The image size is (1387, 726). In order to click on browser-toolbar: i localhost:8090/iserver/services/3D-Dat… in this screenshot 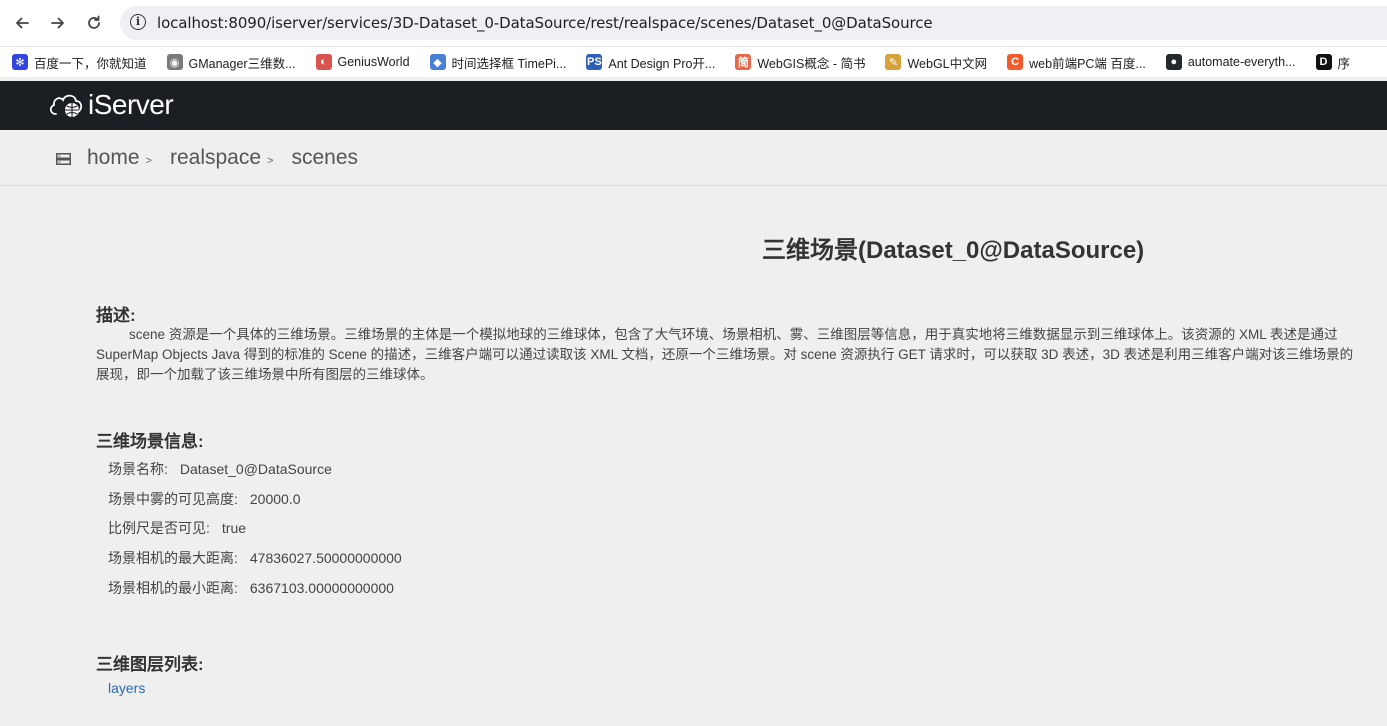, I will do `click(693, 23)`.